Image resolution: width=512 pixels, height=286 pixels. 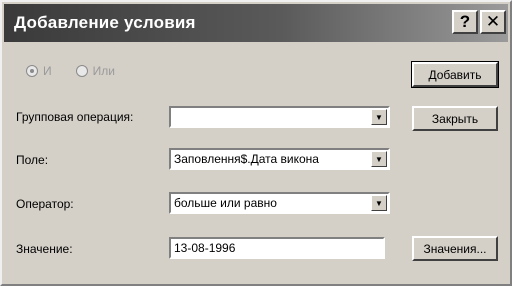 What do you see at coordinates (39, 71) in the screenshot?
I see `radio-and: И` at bounding box center [39, 71].